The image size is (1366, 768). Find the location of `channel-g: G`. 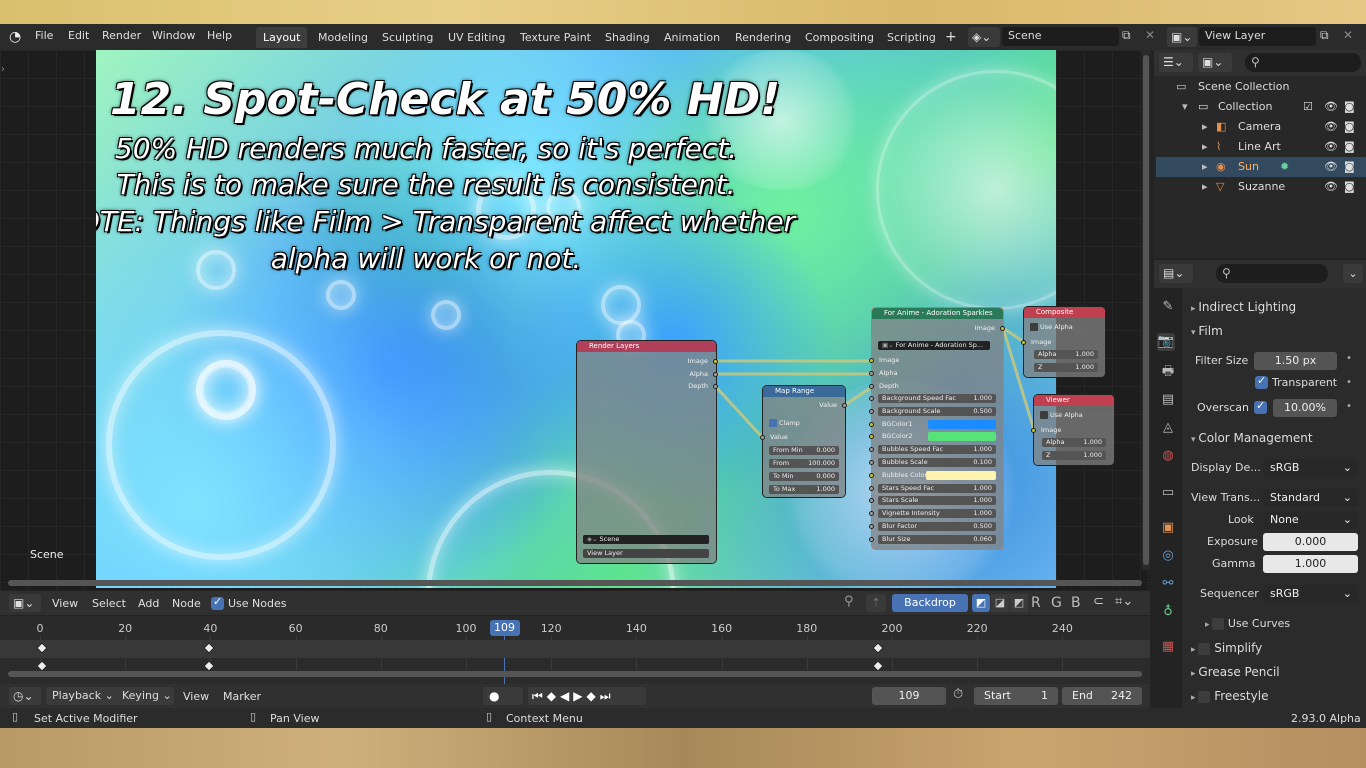

channel-g: G is located at coordinates (1056, 603).